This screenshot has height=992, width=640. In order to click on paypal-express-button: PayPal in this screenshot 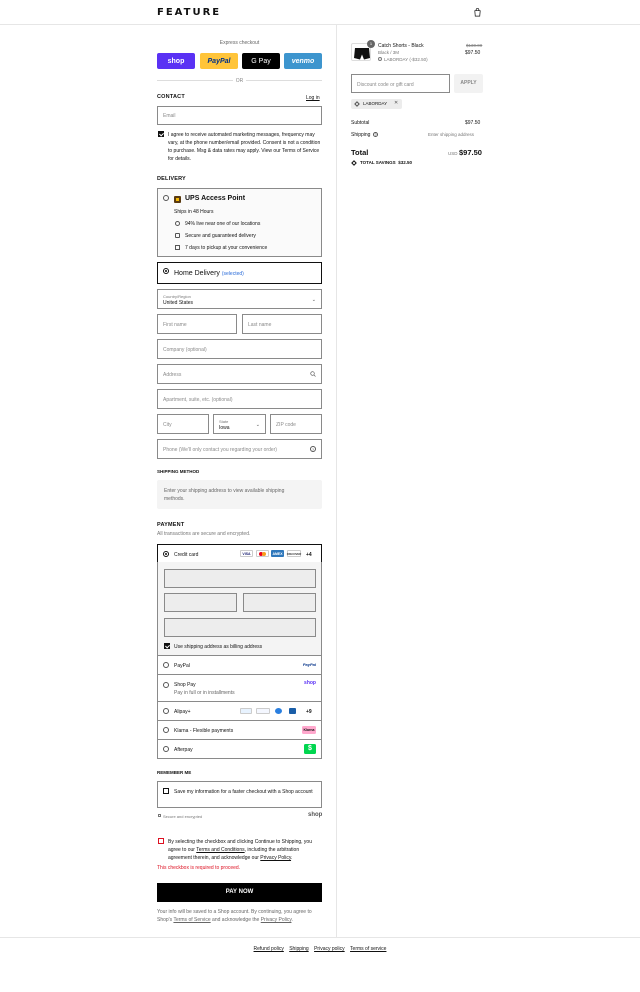, I will do `click(219, 61)`.